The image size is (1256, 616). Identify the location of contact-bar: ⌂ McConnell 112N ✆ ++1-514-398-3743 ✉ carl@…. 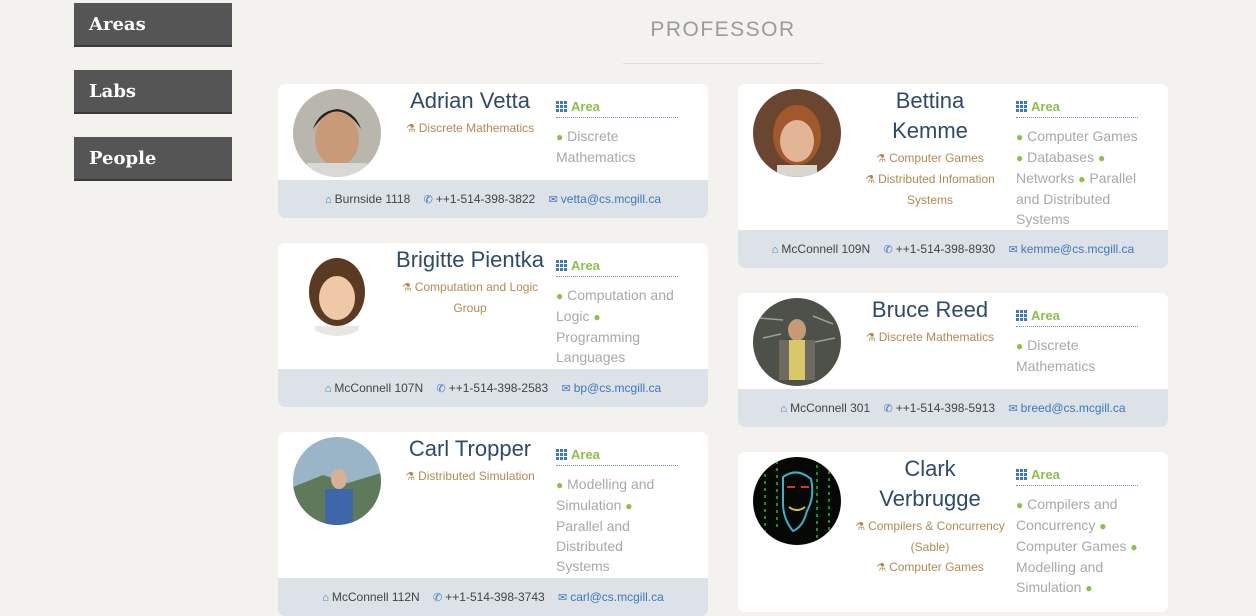
(493, 597).